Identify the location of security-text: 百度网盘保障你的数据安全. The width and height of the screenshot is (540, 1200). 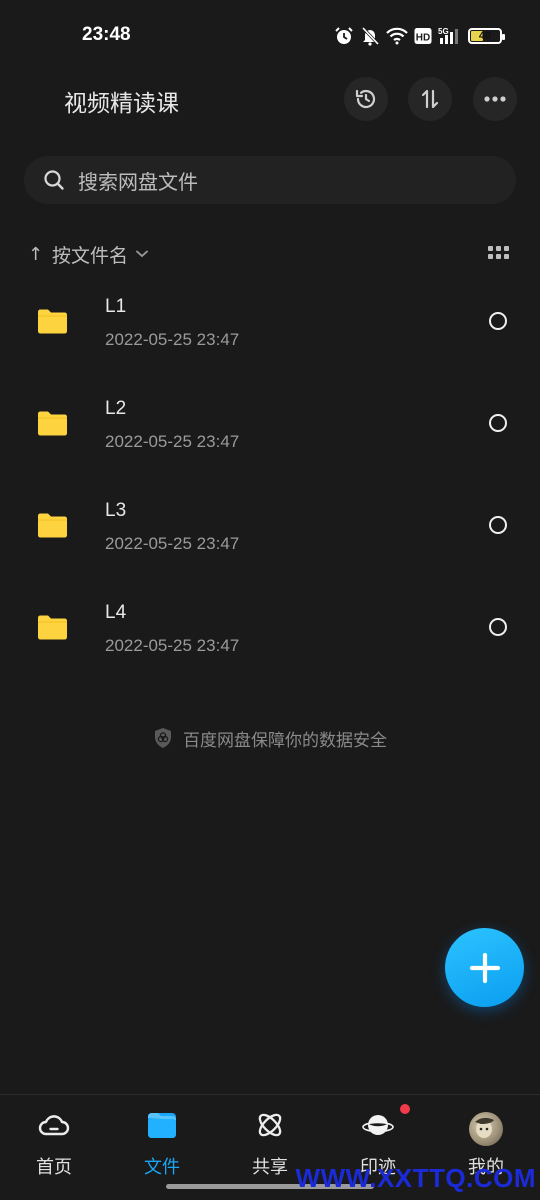
(285, 740).